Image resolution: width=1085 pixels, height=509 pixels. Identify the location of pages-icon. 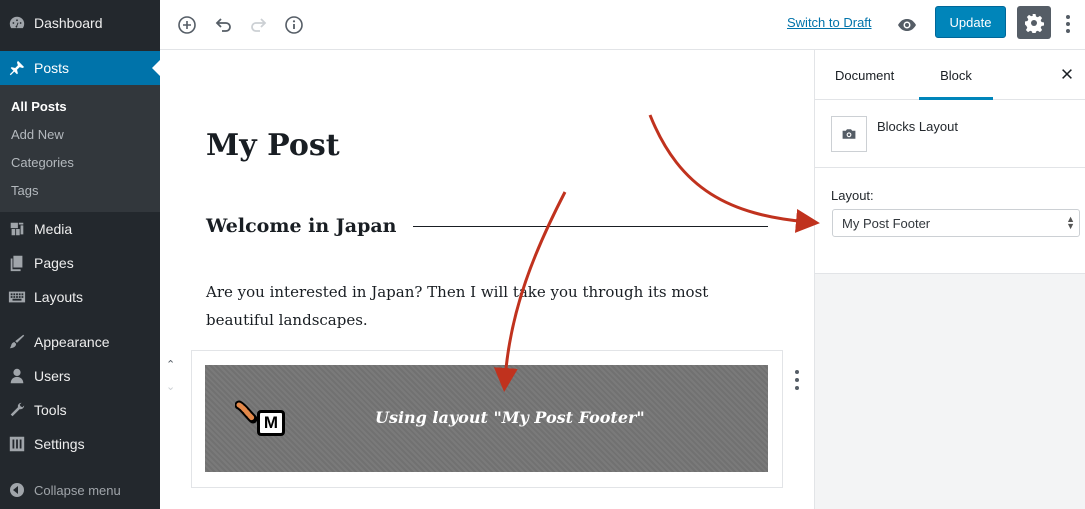
(17, 263).